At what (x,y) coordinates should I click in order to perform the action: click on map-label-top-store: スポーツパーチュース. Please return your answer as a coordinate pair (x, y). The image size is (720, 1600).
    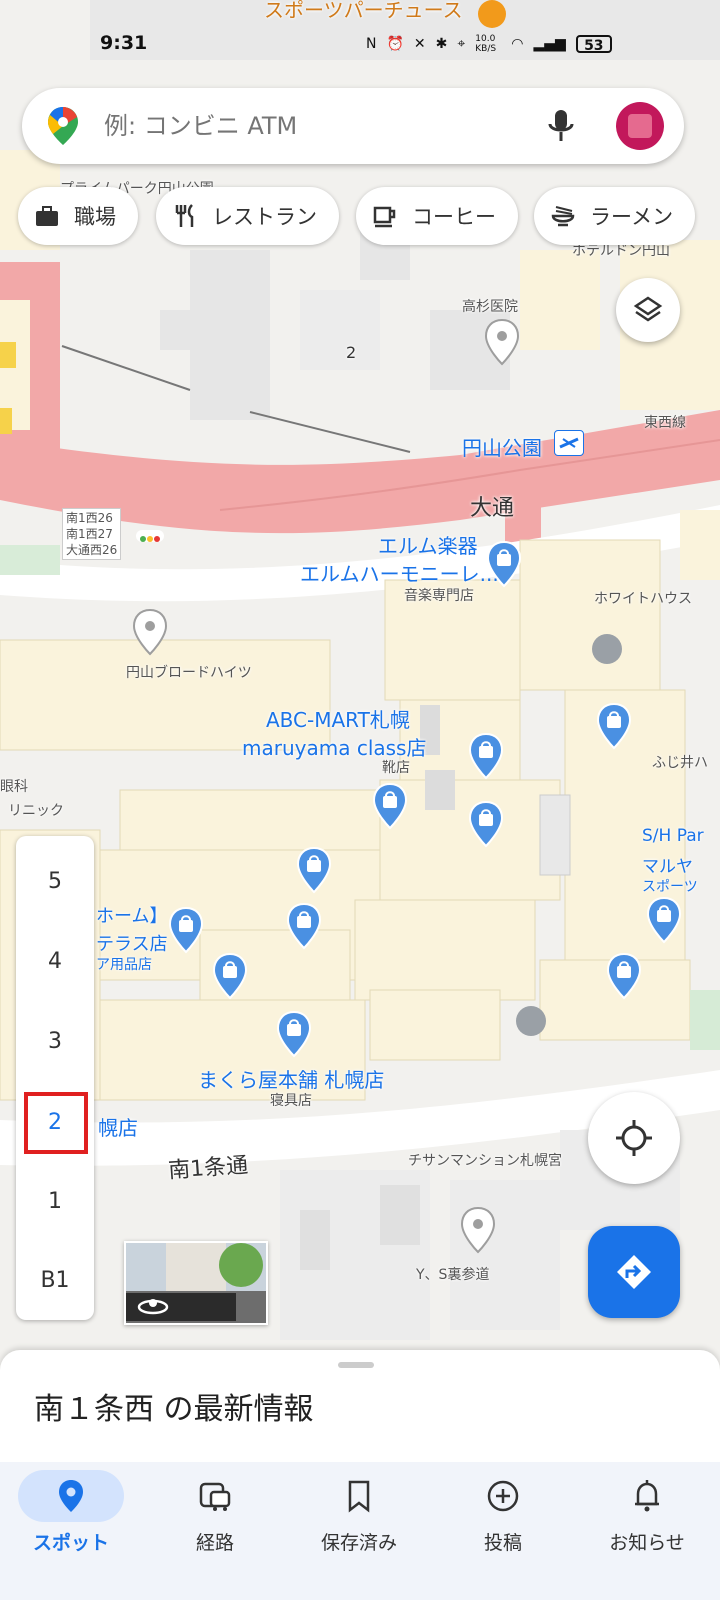
    Looking at the image, I should click on (363, 11).